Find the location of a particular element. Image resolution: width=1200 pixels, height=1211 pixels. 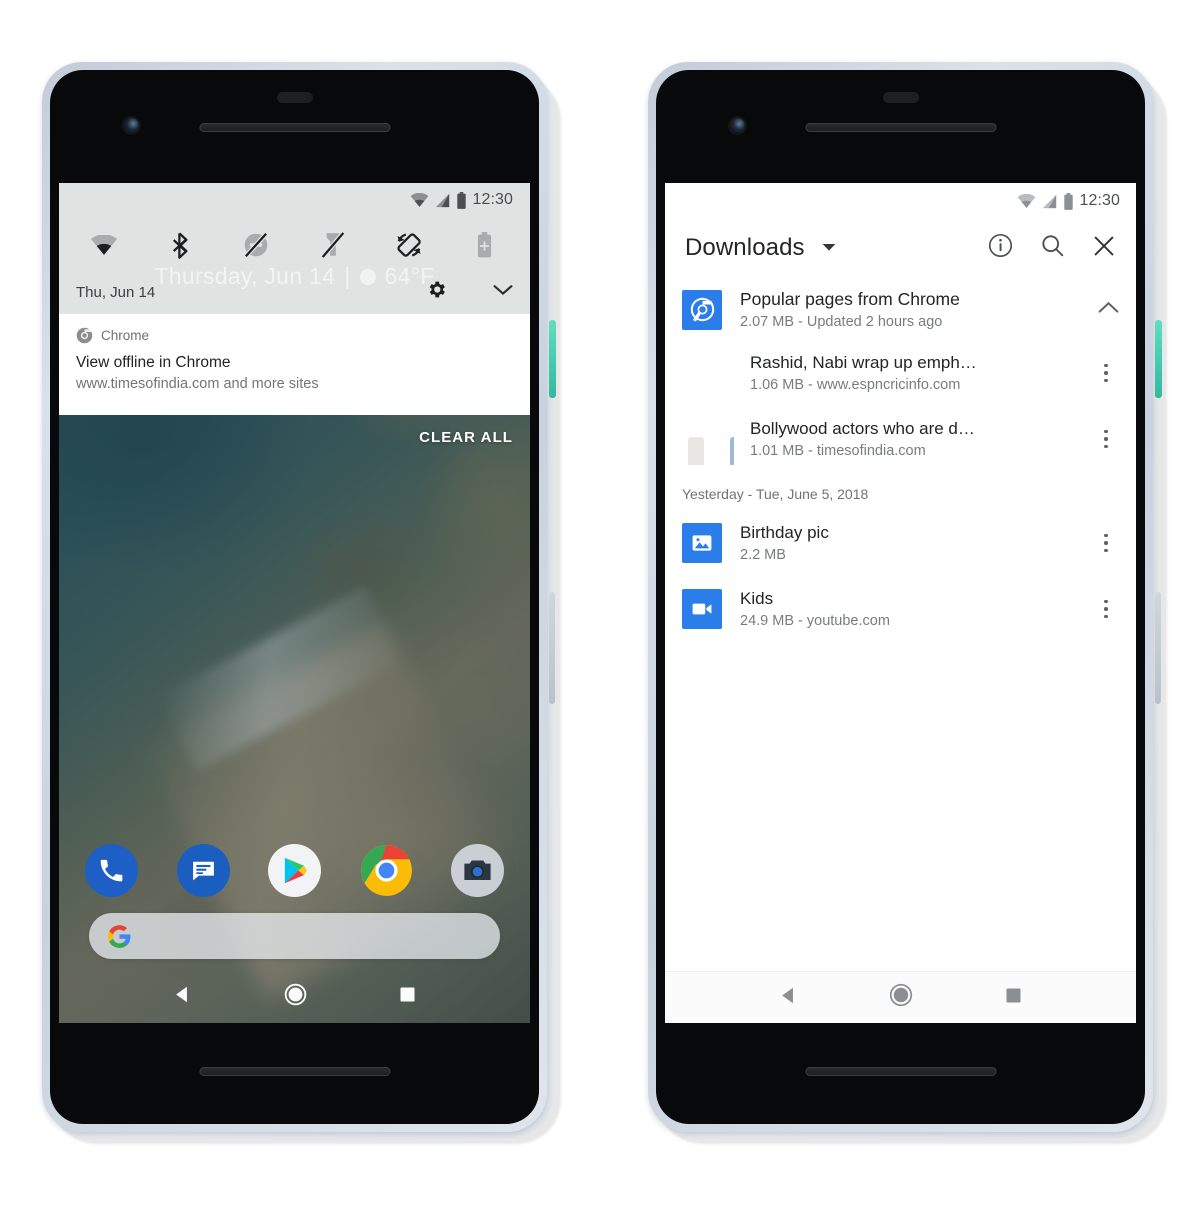

search-button is located at coordinates (1052, 248).